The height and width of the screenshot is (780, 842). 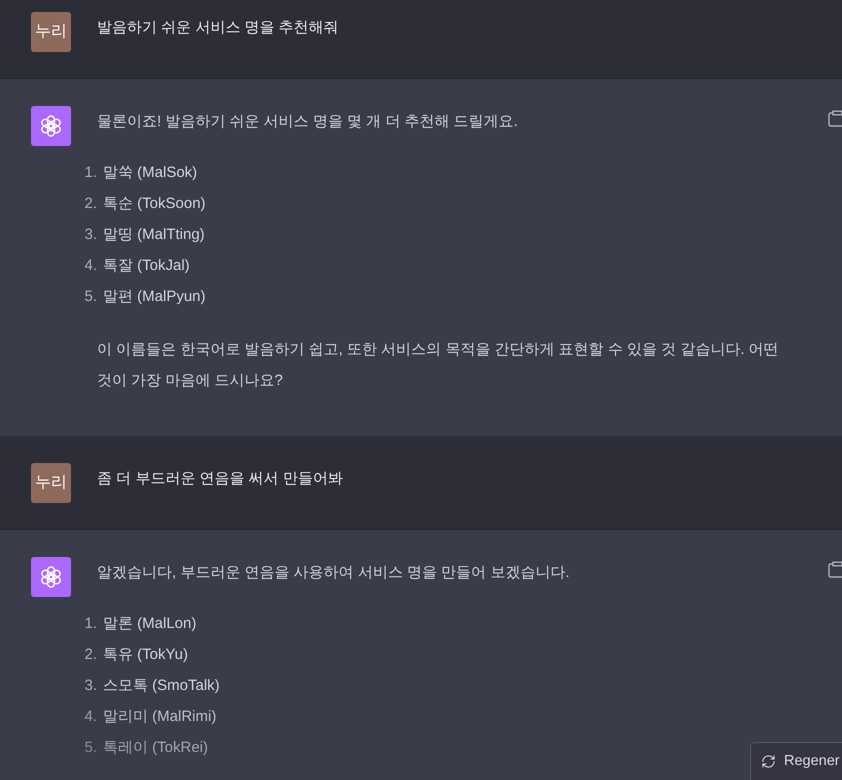 I want to click on assistant-message: 물론이죠! 발음하기 쉬운 서비스 명을 몇 개 더 추천해 드릴게요., so click(x=308, y=122).